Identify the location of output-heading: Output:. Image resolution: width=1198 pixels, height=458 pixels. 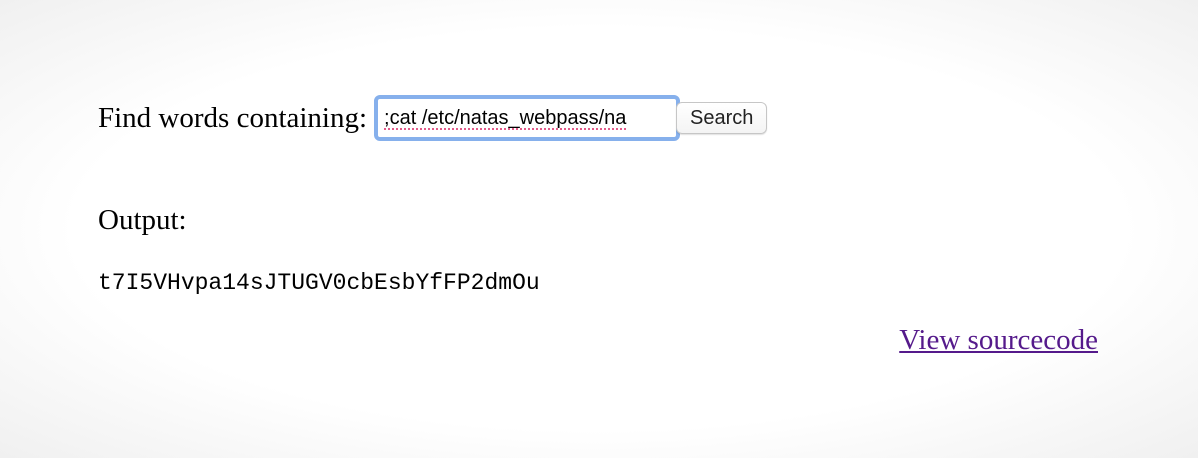
(142, 220).